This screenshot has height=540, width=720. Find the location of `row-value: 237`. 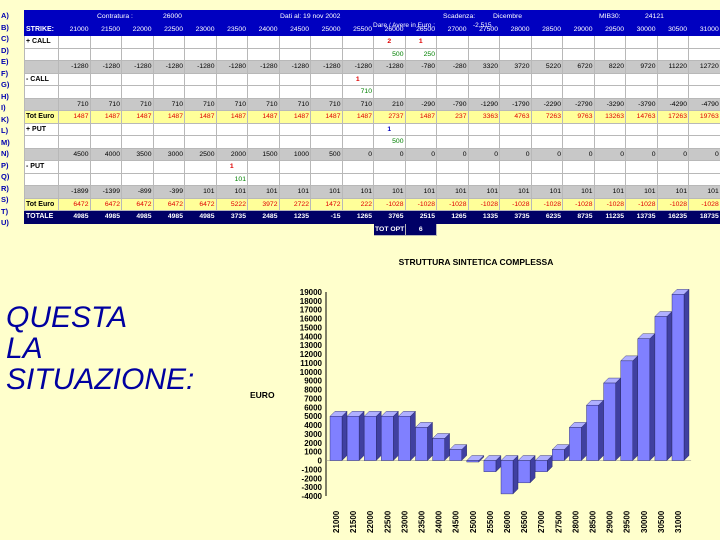

row-value: 237 is located at coordinates (452, 117).